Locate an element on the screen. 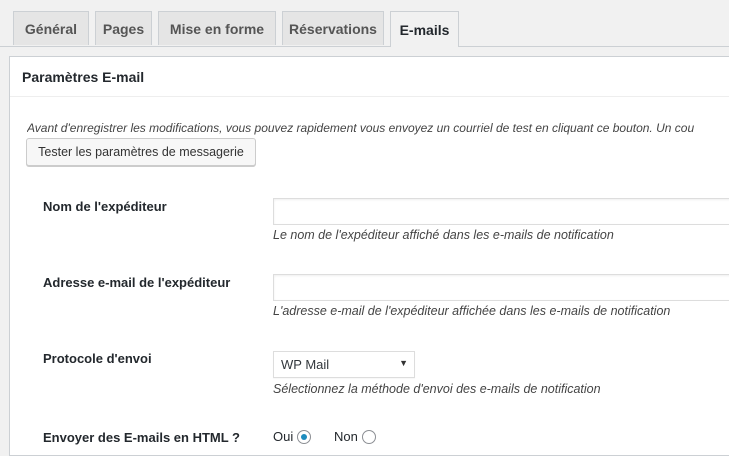  html-yes-label: Oui is located at coordinates (283, 436).